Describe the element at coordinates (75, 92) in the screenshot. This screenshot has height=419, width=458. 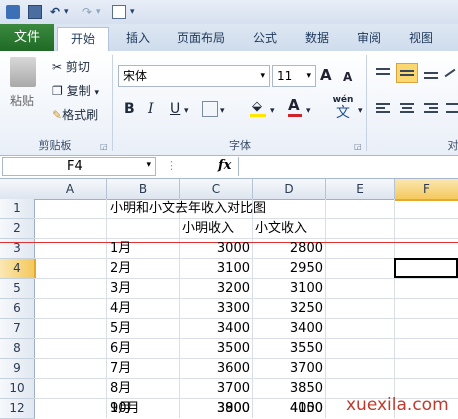
I see `copy-button: ❐ 复制 ▾` at that location.